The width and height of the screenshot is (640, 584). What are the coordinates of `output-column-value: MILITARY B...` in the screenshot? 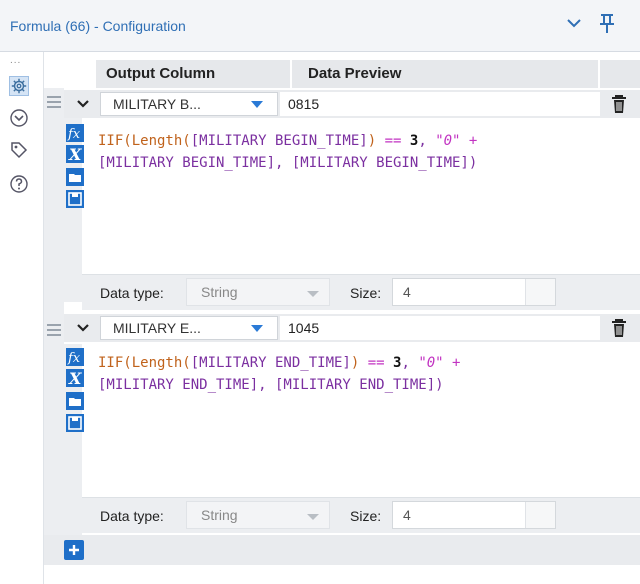 It's located at (157, 104).